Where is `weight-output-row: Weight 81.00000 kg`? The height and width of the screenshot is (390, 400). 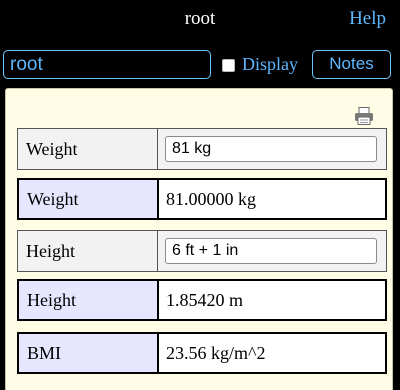
weight-output-row: Weight 81.00000 kg is located at coordinates (202, 199).